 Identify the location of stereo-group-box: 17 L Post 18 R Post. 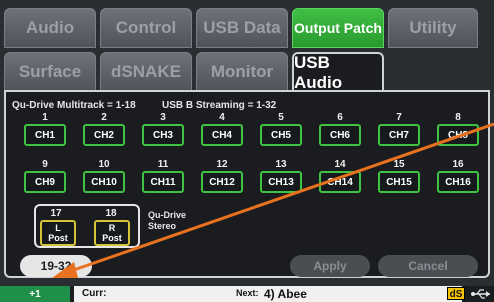
(87, 226).